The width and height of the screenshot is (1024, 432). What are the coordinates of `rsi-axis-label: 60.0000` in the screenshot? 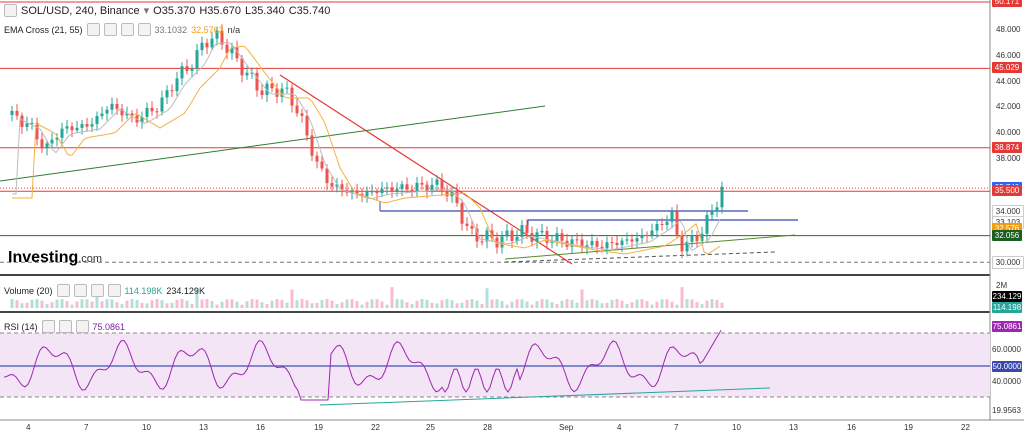 It's located at (1006, 349).